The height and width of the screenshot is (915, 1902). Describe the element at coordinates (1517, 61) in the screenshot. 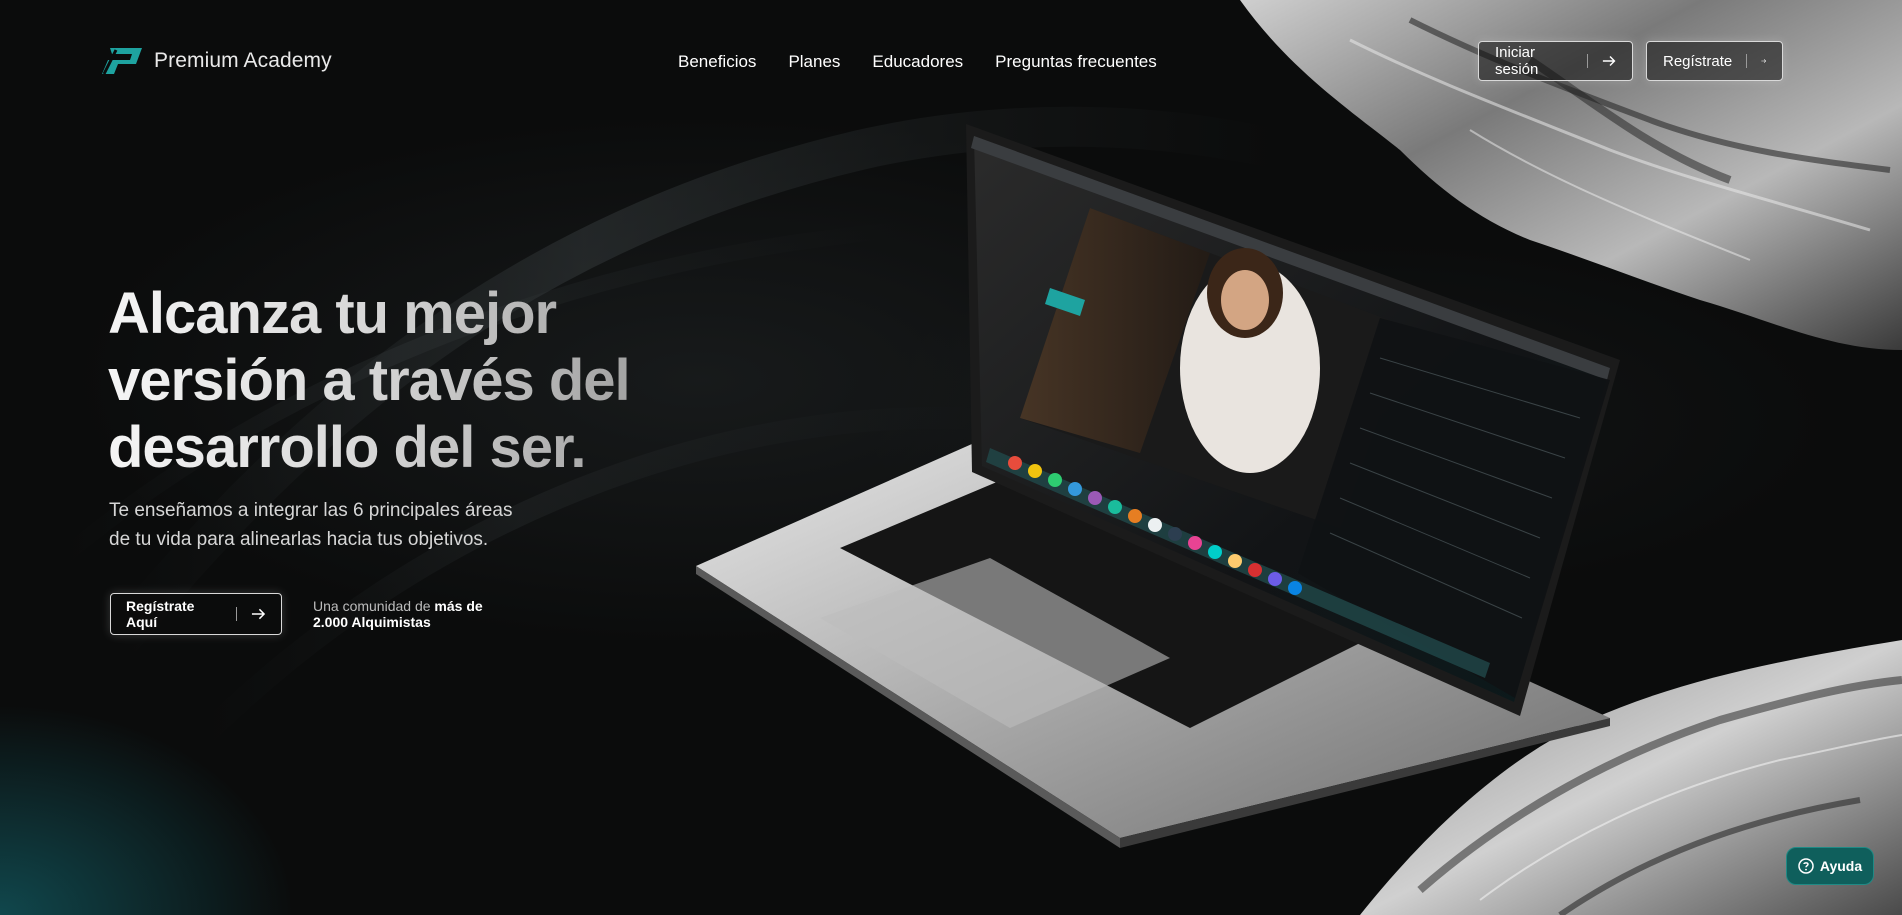

I see `login-button-label: Iniciar sesión` at that location.